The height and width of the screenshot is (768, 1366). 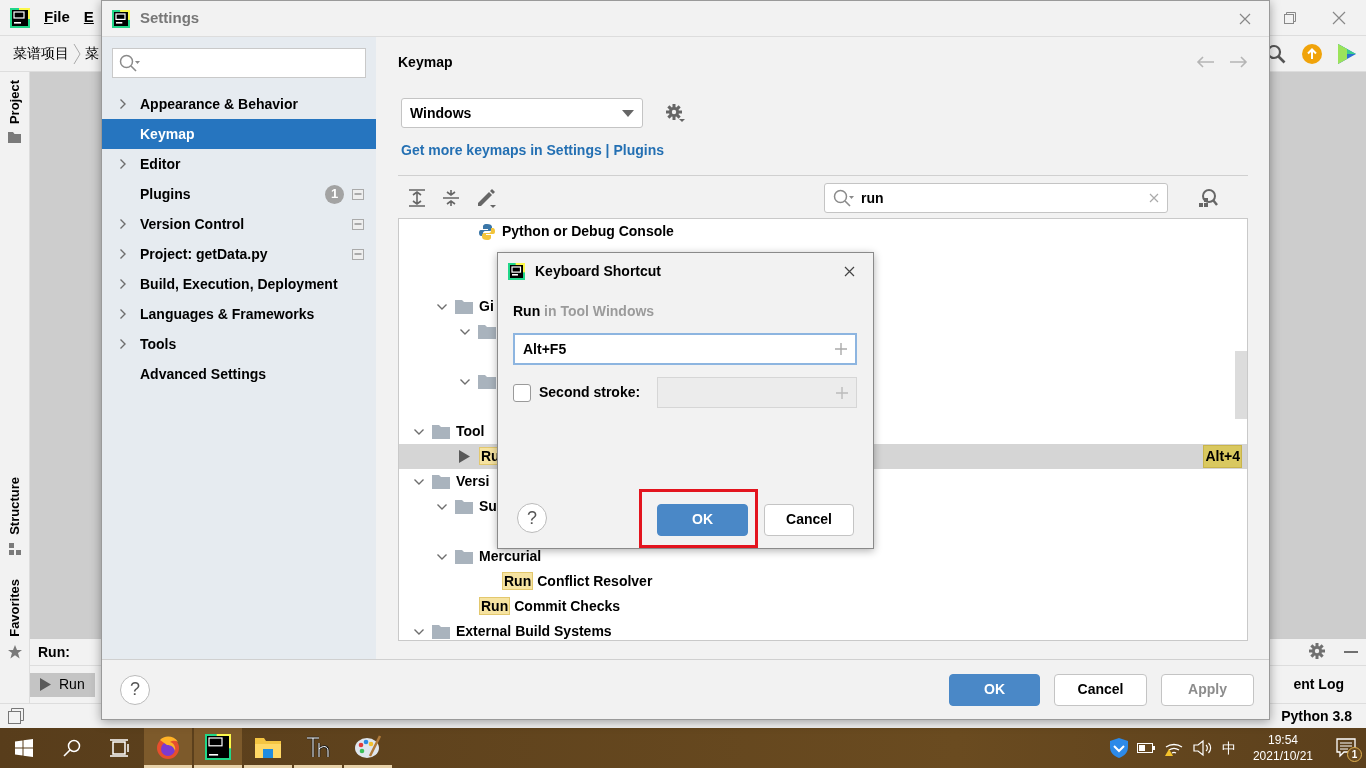 What do you see at coordinates (996, 198) in the screenshot?
I see `search-field: run` at bounding box center [996, 198].